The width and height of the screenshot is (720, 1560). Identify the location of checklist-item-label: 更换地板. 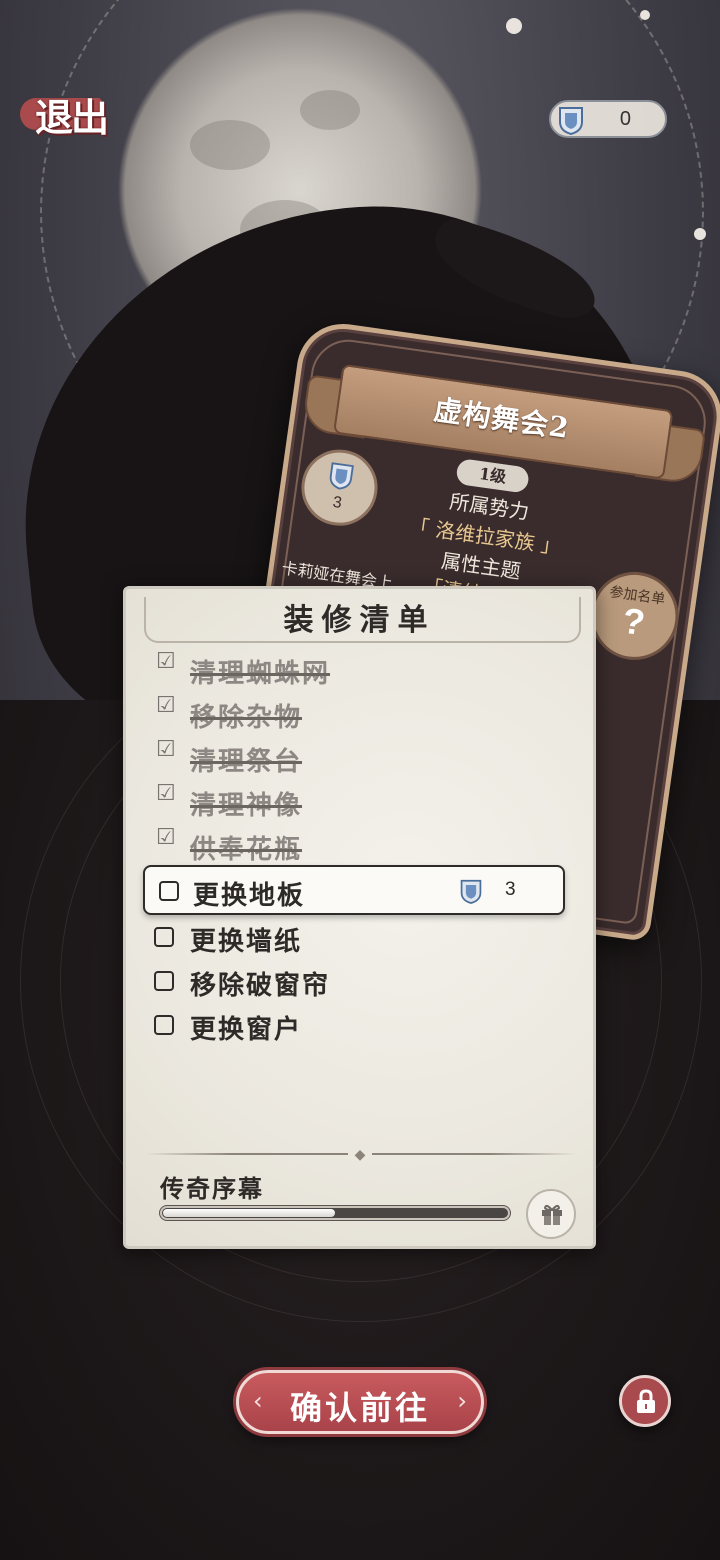
(249, 896).